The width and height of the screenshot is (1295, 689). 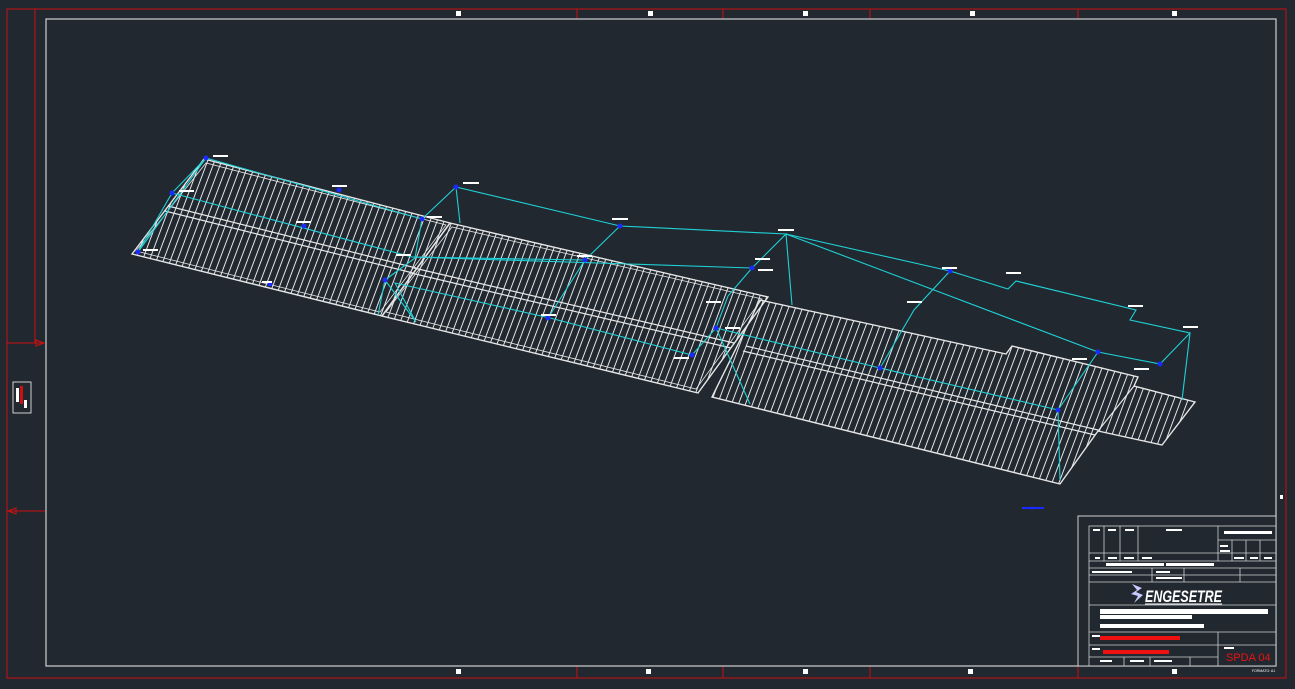 I want to click on engesetre-logo-icon: ENGESETRE, so click(x=1176, y=595).